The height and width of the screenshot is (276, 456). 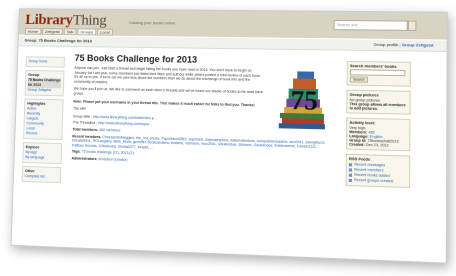 What do you see at coordinates (33, 31) in the screenshot?
I see `tab-home: Home` at bounding box center [33, 31].